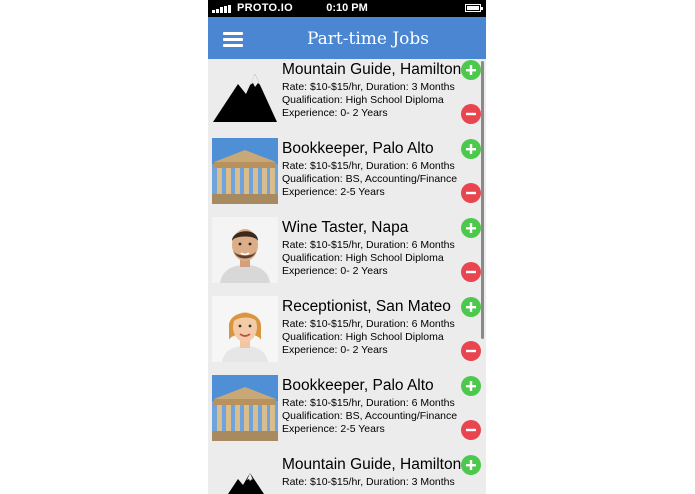 The image size is (695, 494). I want to click on job-title: Receptionist, San Mateo, so click(366, 306).